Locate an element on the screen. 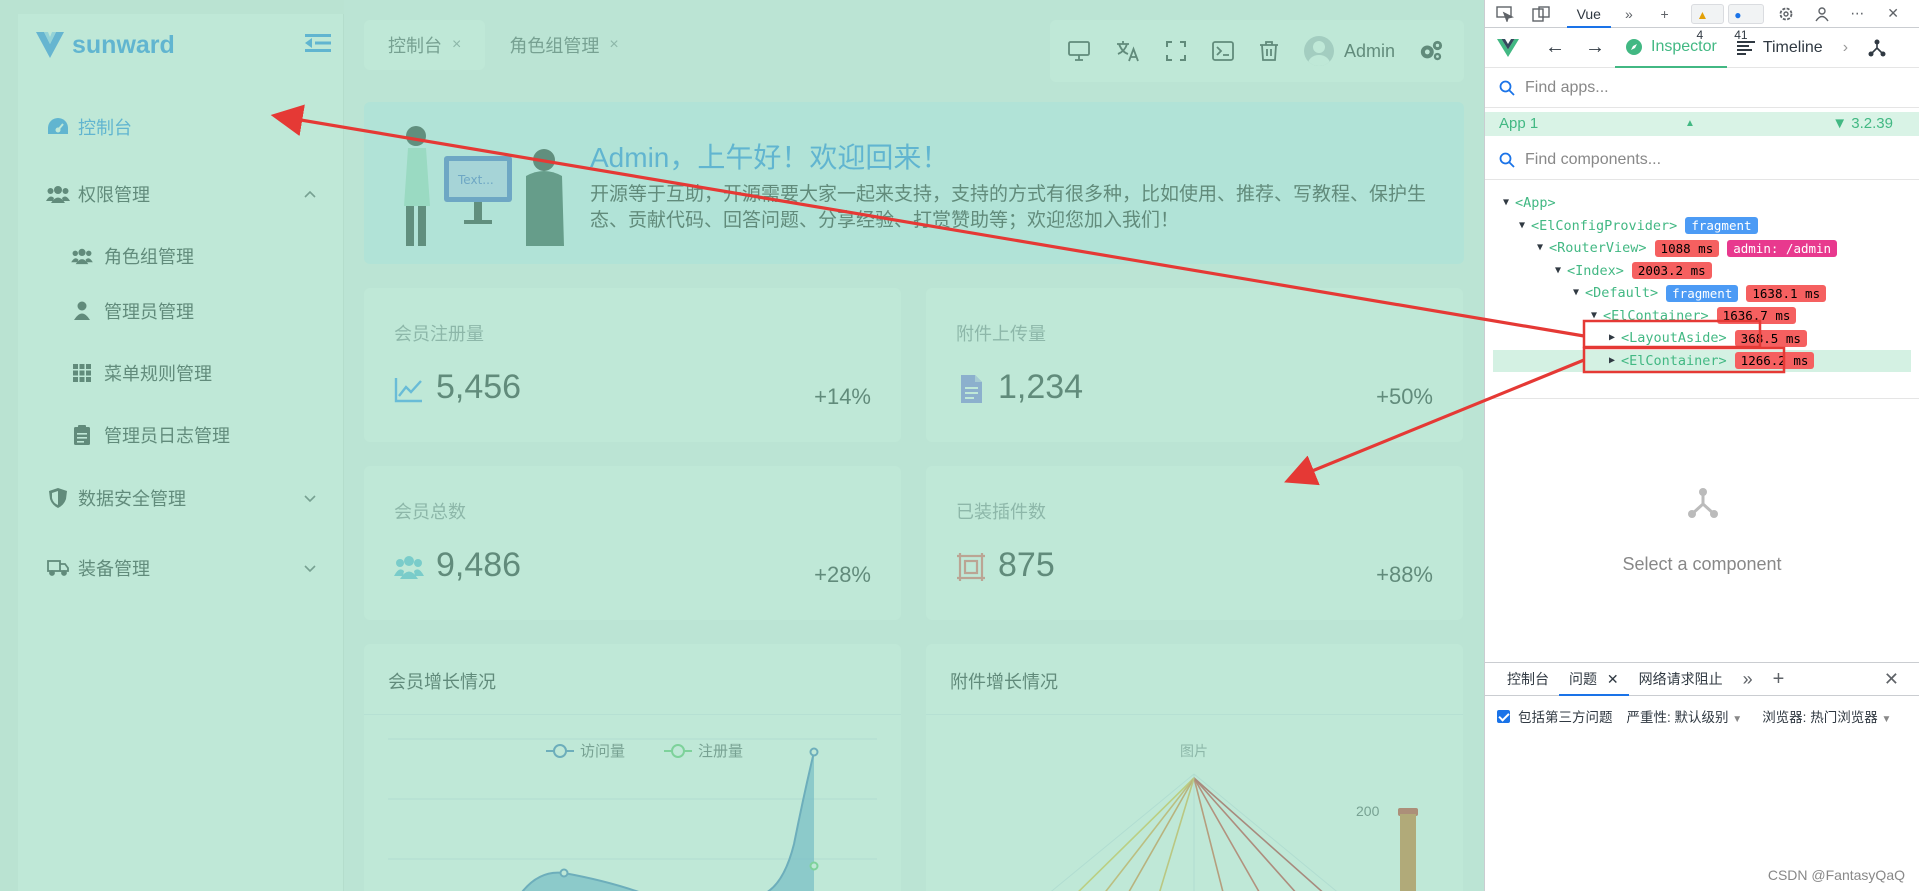 The height and width of the screenshot is (891, 1919). timing-badge: 1088 ms is located at coordinates (1687, 248).